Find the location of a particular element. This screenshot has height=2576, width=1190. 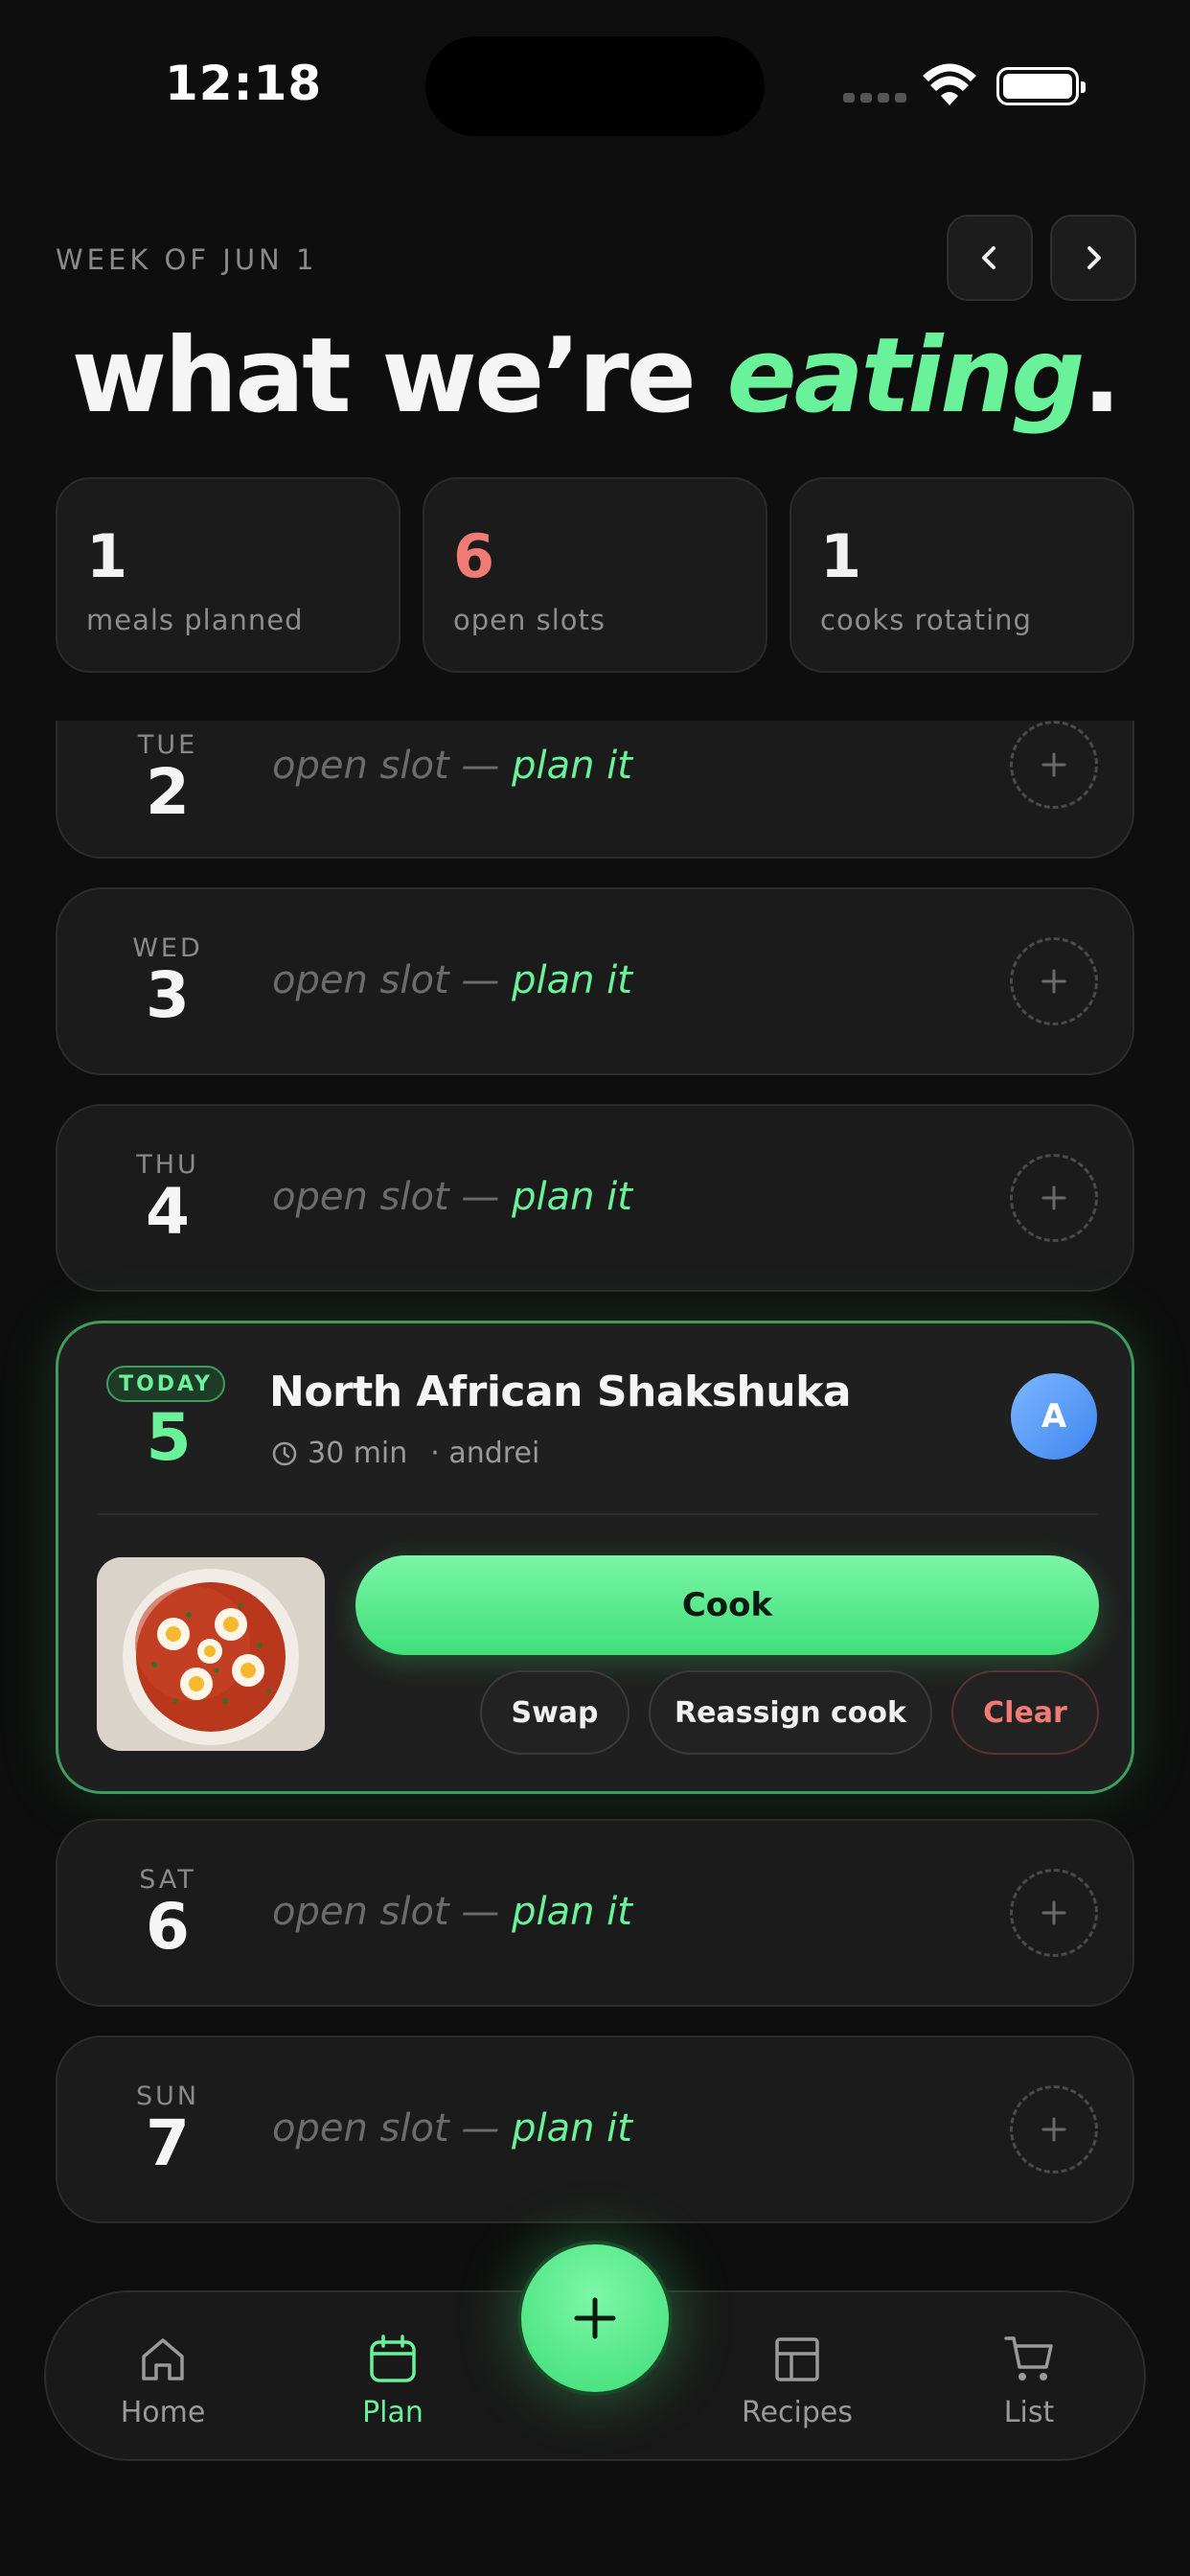

grid-icon is located at coordinates (797, 2359).